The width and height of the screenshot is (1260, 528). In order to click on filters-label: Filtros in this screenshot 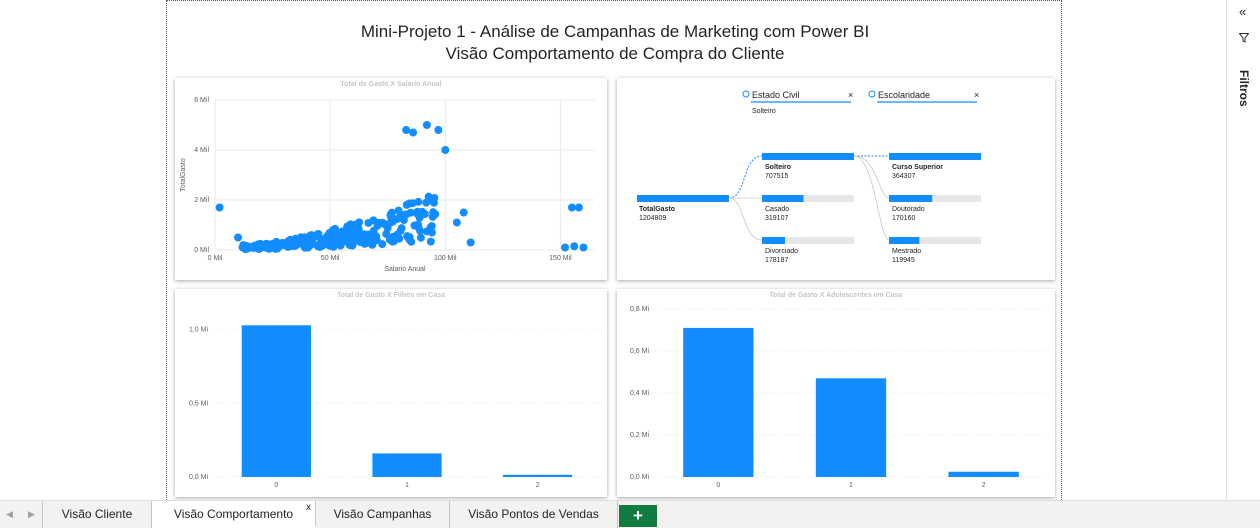, I will do `click(1244, 88)`.